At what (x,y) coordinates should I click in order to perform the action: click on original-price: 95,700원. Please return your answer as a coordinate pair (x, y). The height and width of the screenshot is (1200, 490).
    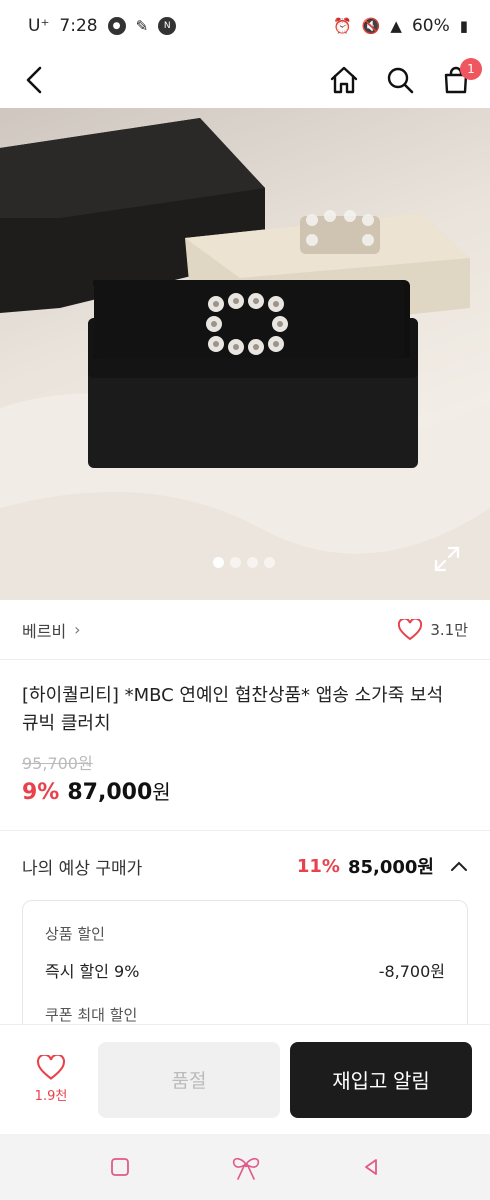
    Looking at the image, I should click on (57, 763).